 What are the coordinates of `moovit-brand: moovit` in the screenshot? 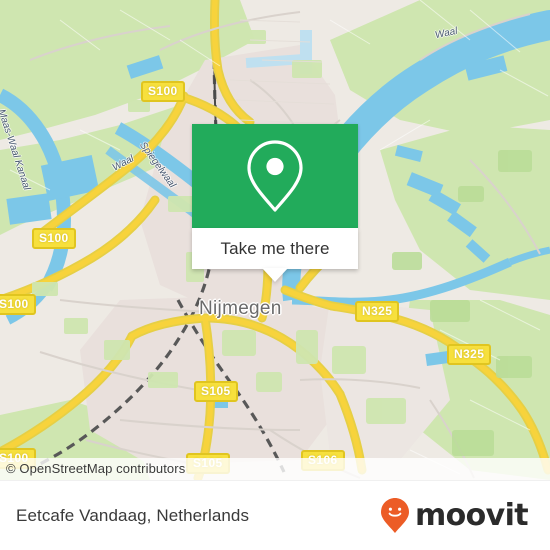 It's located at (454, 515).